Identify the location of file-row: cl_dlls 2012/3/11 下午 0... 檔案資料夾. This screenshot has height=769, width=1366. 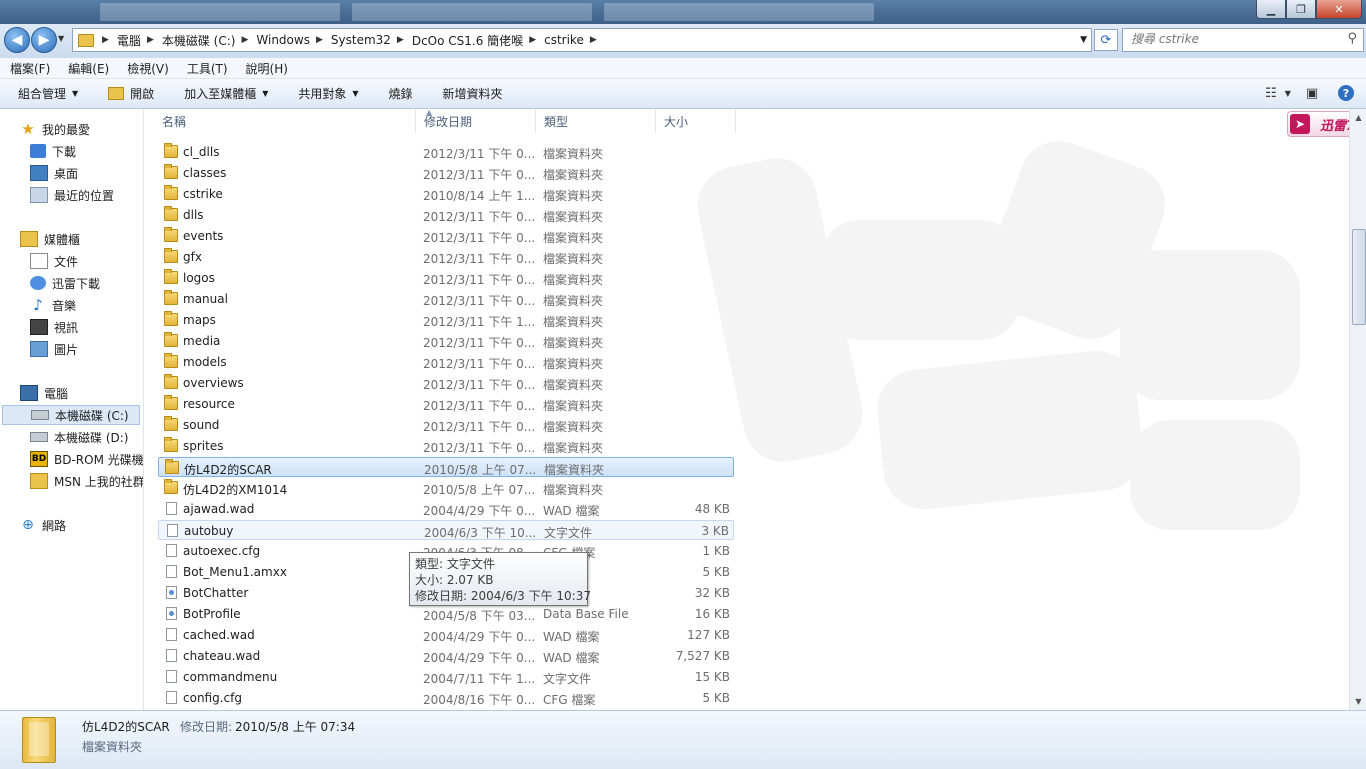
(446, 152).